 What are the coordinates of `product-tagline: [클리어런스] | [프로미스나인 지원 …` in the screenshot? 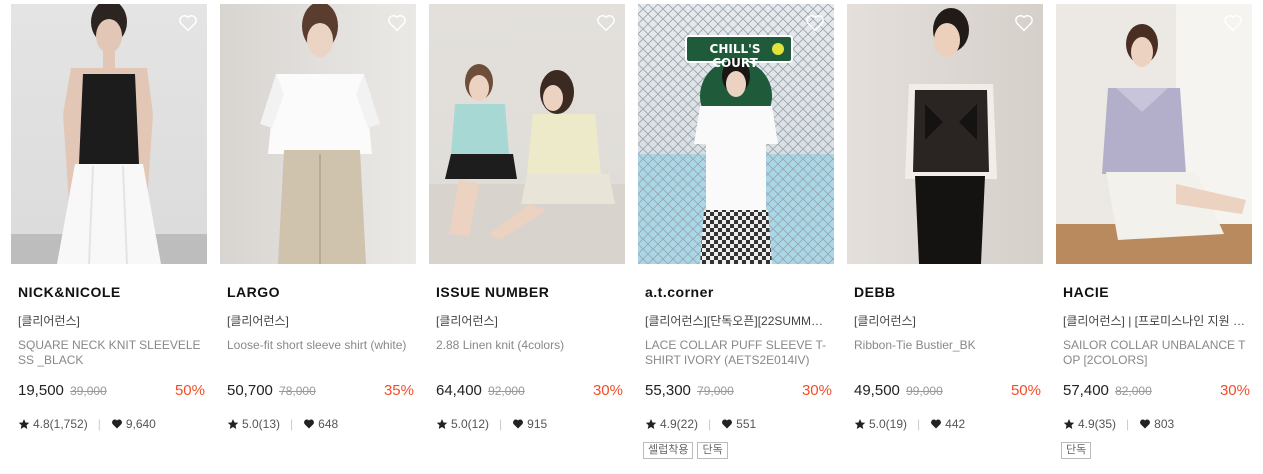 It's located at (1154, 321).